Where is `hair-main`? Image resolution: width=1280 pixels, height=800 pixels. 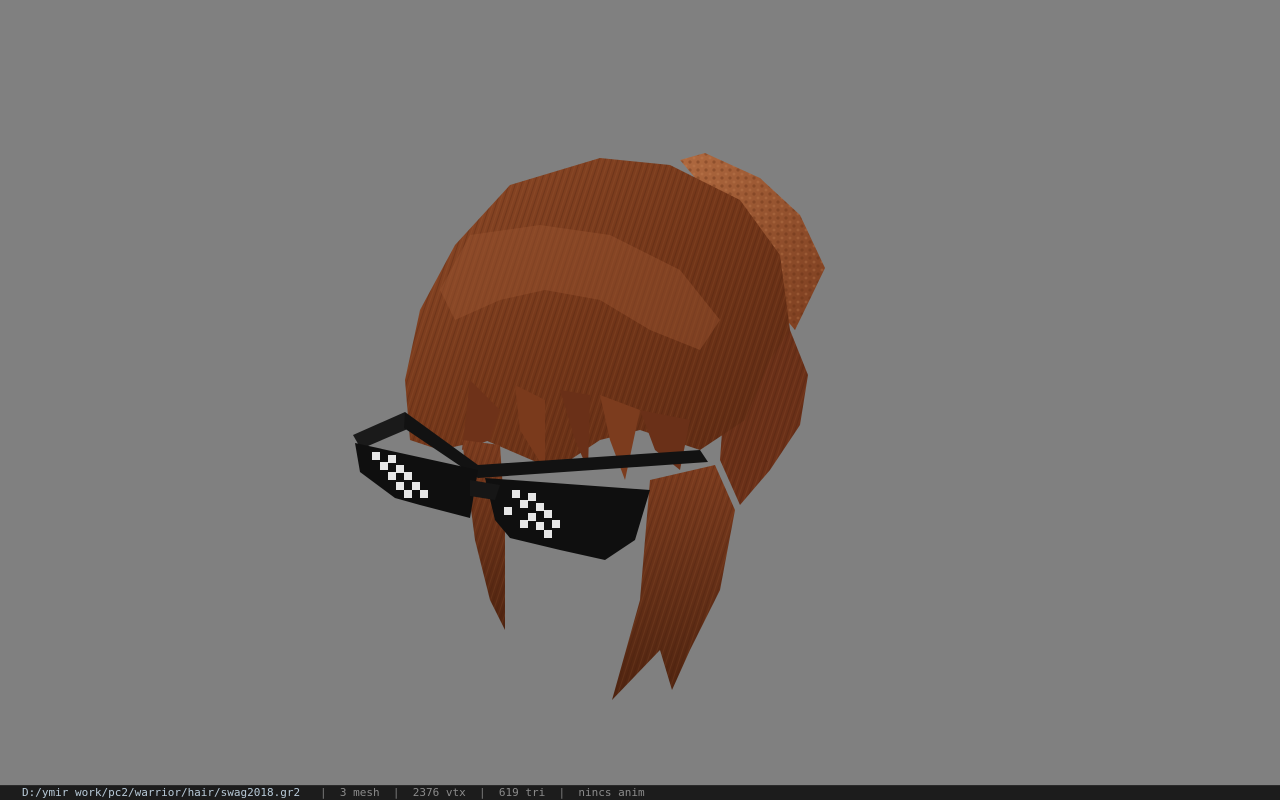 hair-main is located at coordinates (597, 314).